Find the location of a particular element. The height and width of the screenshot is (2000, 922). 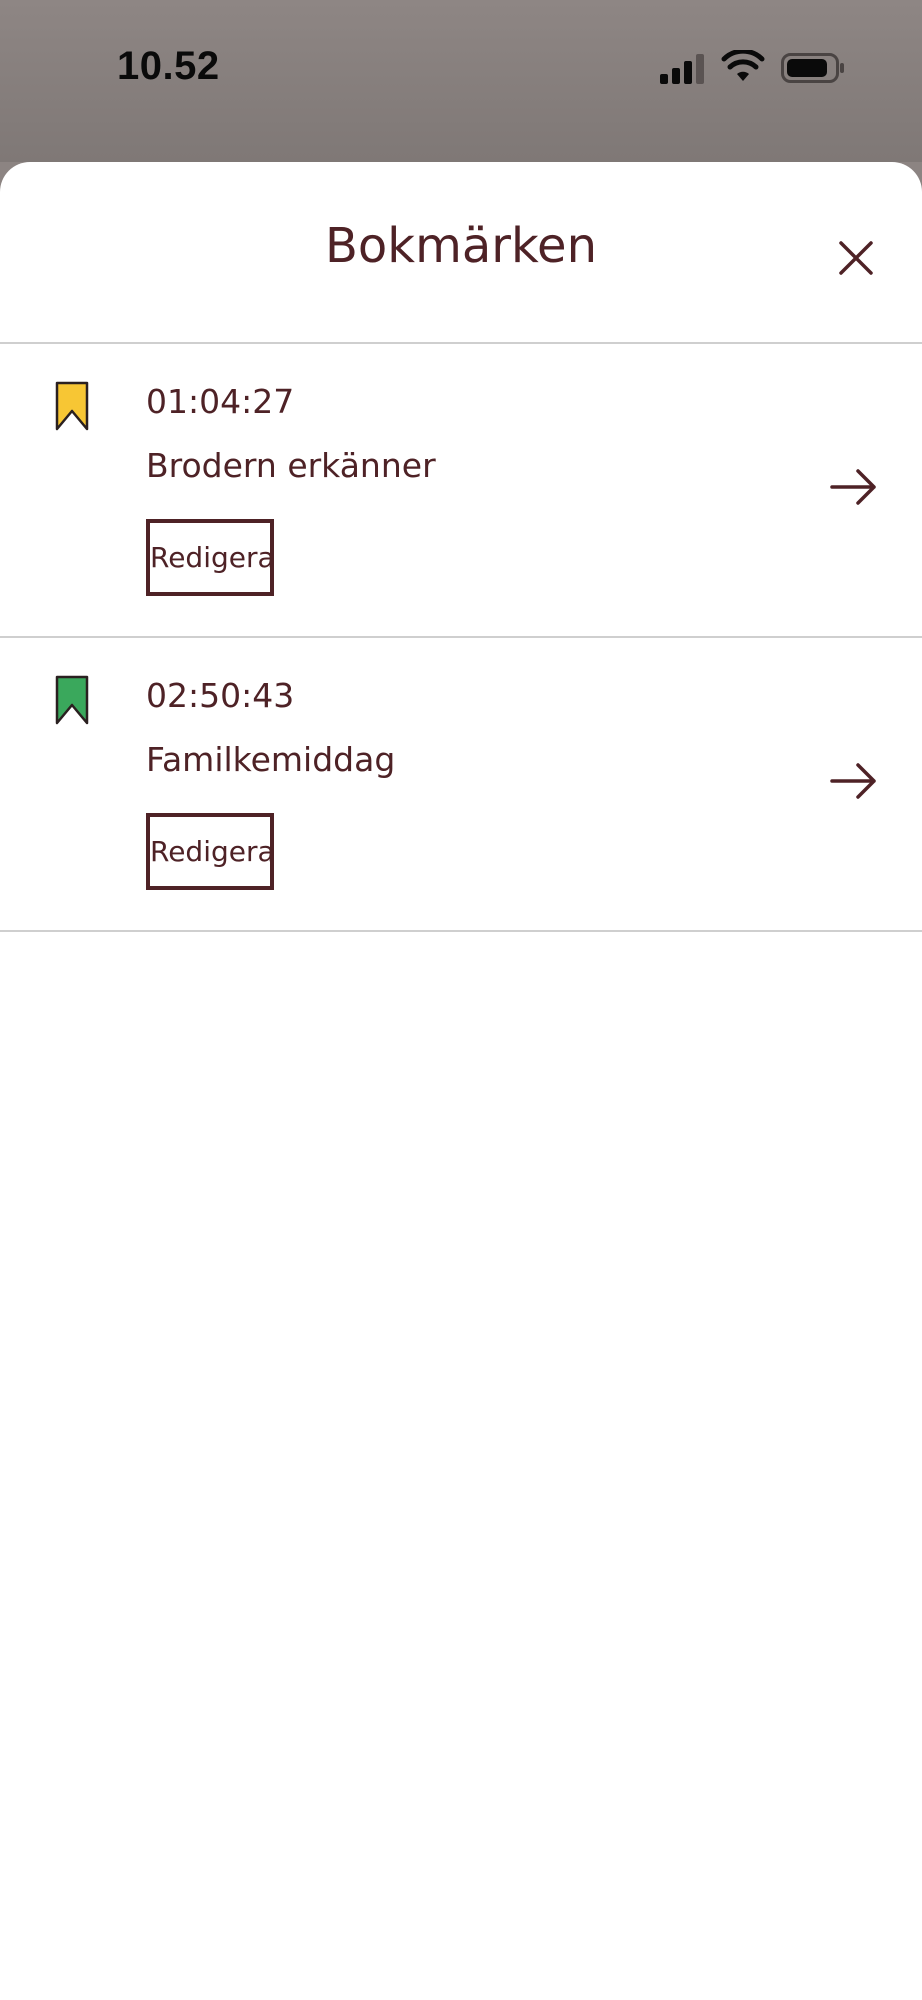

wifi-icon is located at coordinates (743, 65).